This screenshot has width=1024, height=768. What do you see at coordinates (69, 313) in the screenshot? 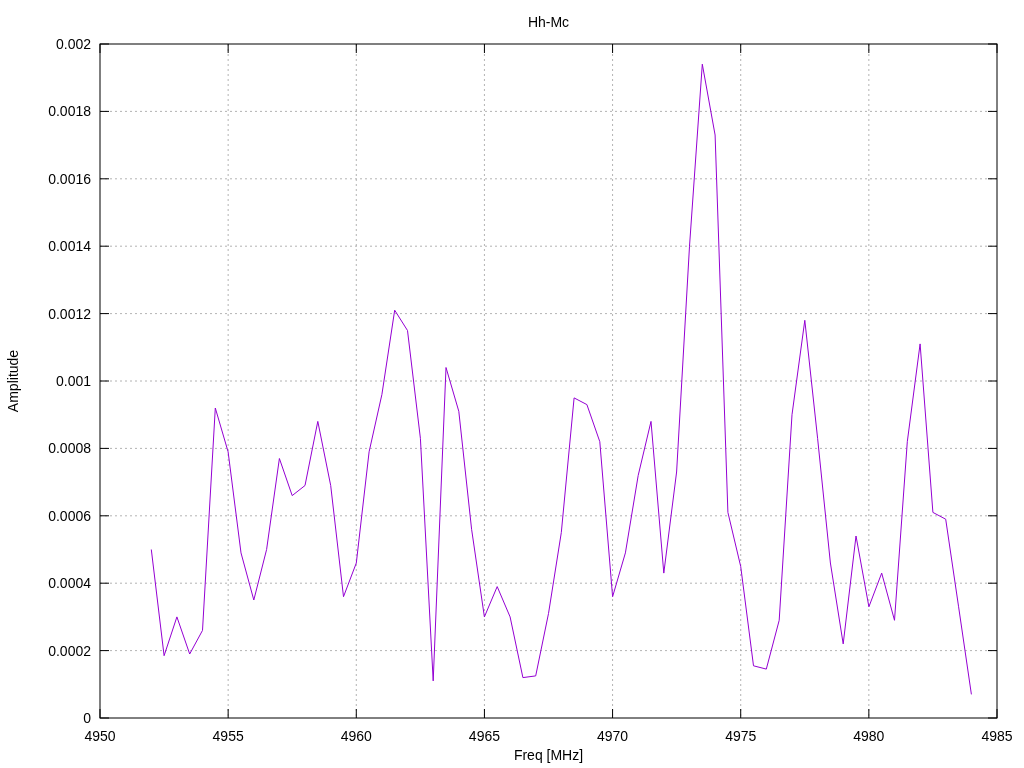
I see `y-tick-label: 0.0012` at bounding box center [69, 313].